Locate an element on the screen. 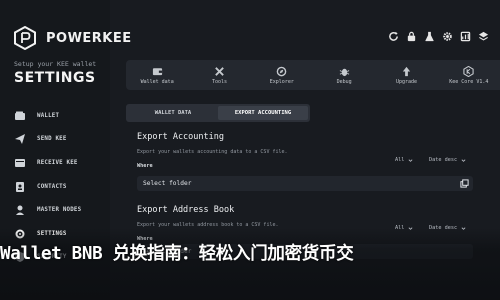 The image size is (500, 300). tab-label: Upgrade is located at coordinates (406, 81).